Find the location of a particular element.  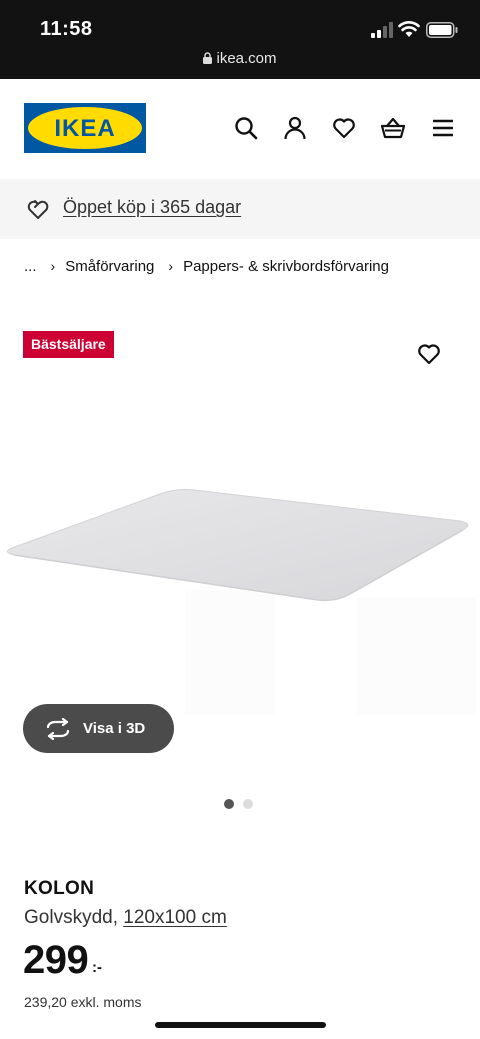

product-name: KOLON is located at coordinates (59, 888).